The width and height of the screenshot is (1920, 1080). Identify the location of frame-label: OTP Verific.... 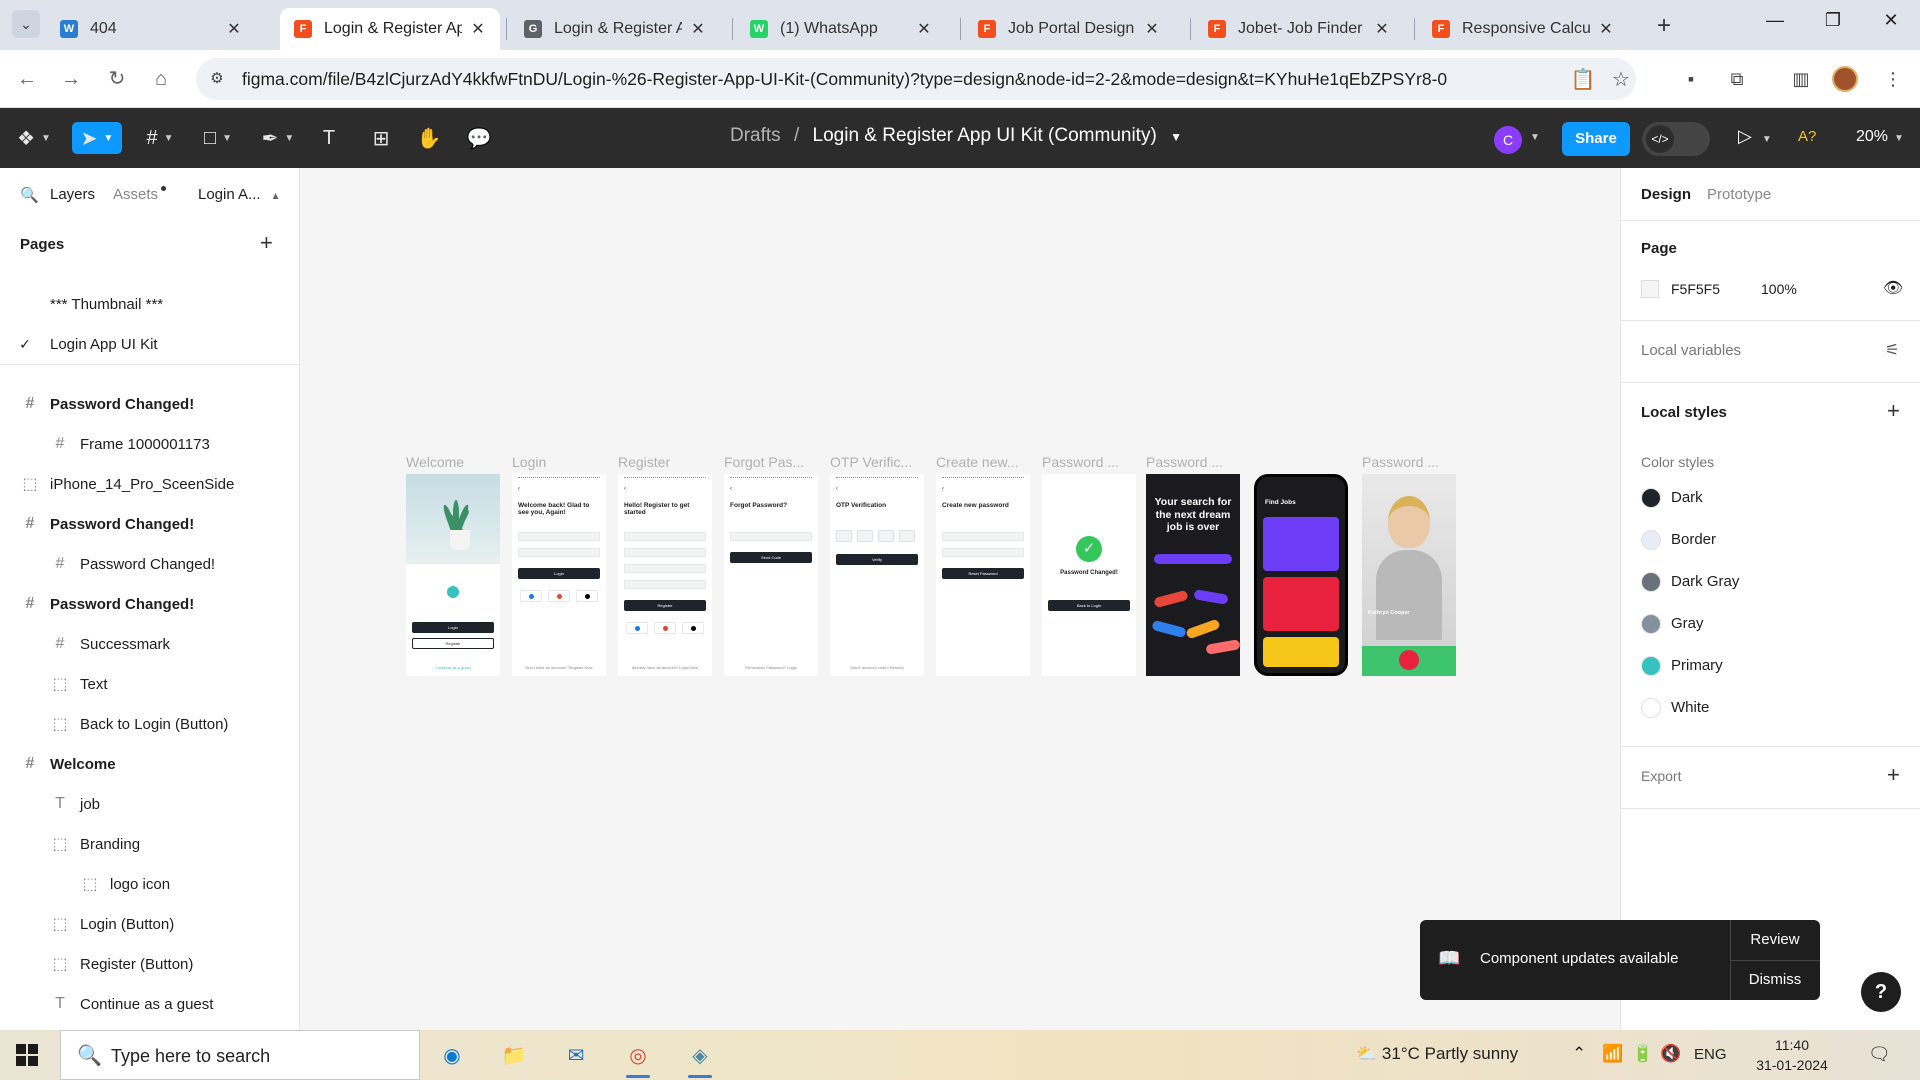
(871, 462).